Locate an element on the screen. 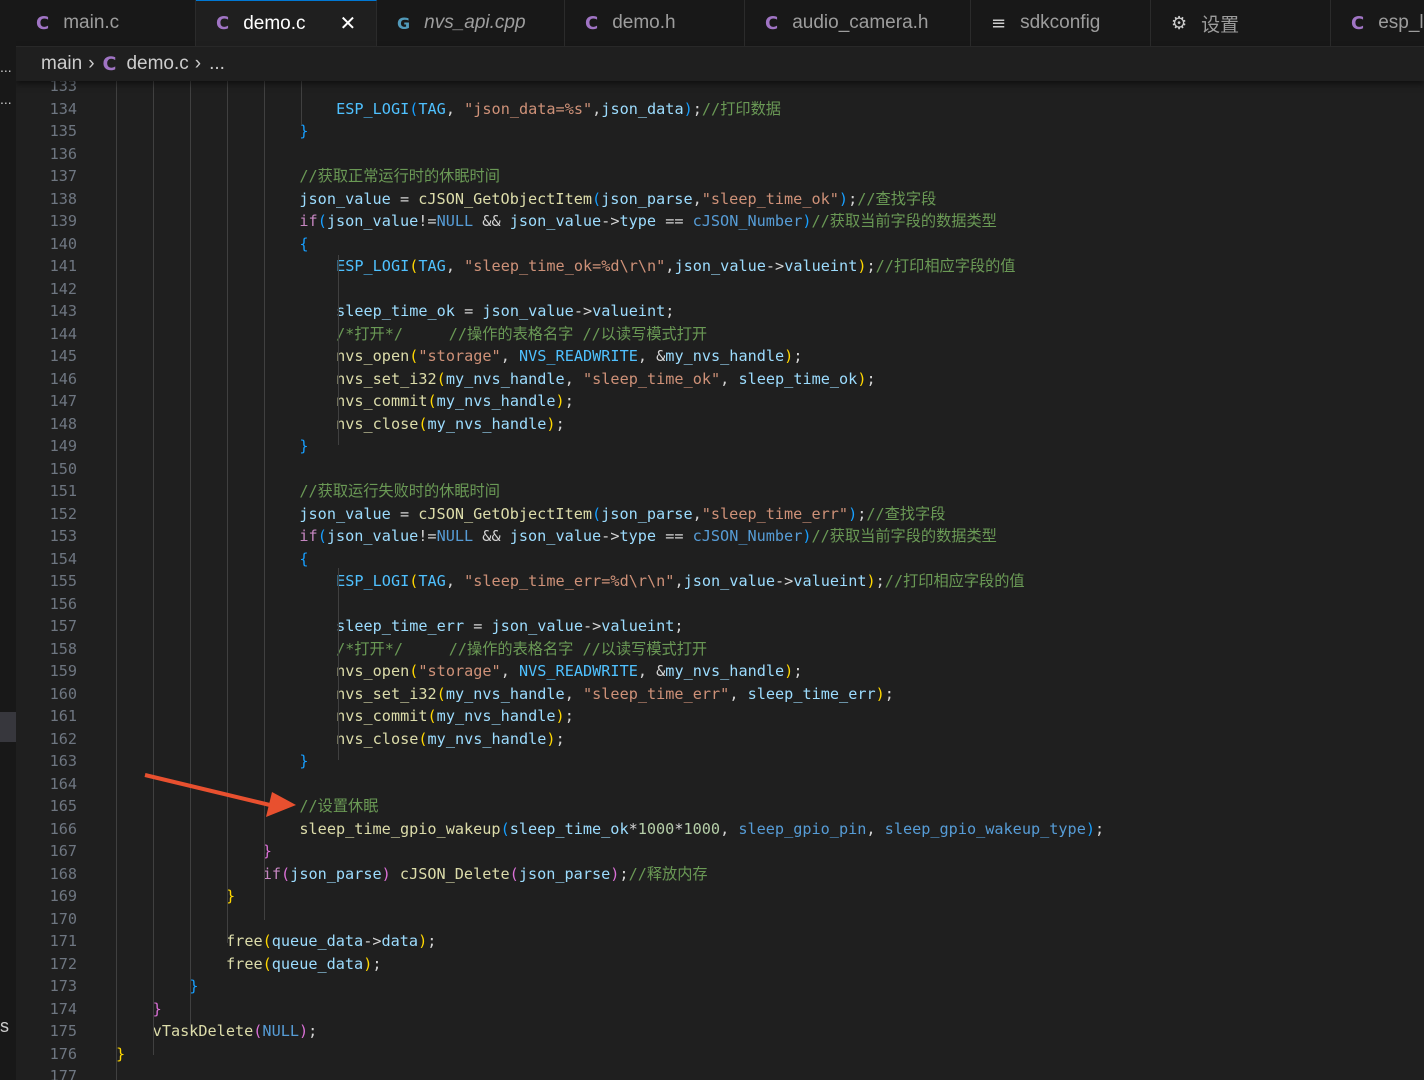 This screenshot has height=1080, width=1424. tab-audio-camera-h: C audio_camera.h is located at coordinates (858, 23).